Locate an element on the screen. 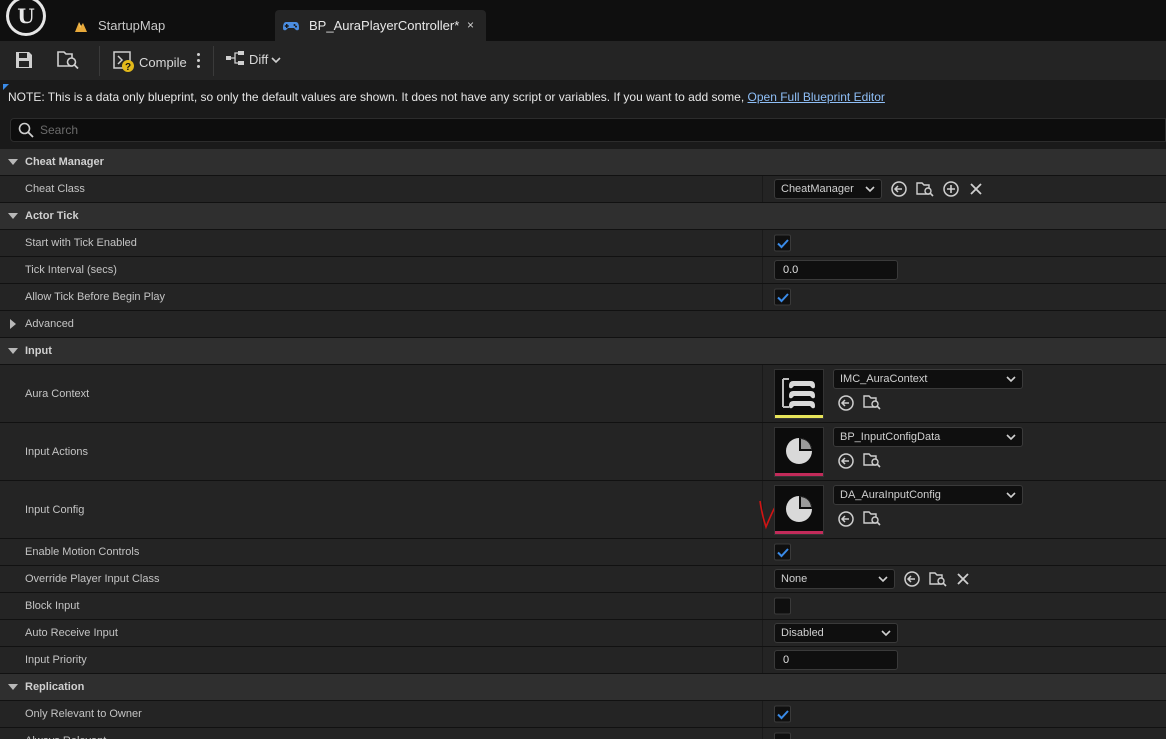 Image resolution: width=1166 pixels, height=739 pixels. add-new-icon is located at coordinates (951, 189).